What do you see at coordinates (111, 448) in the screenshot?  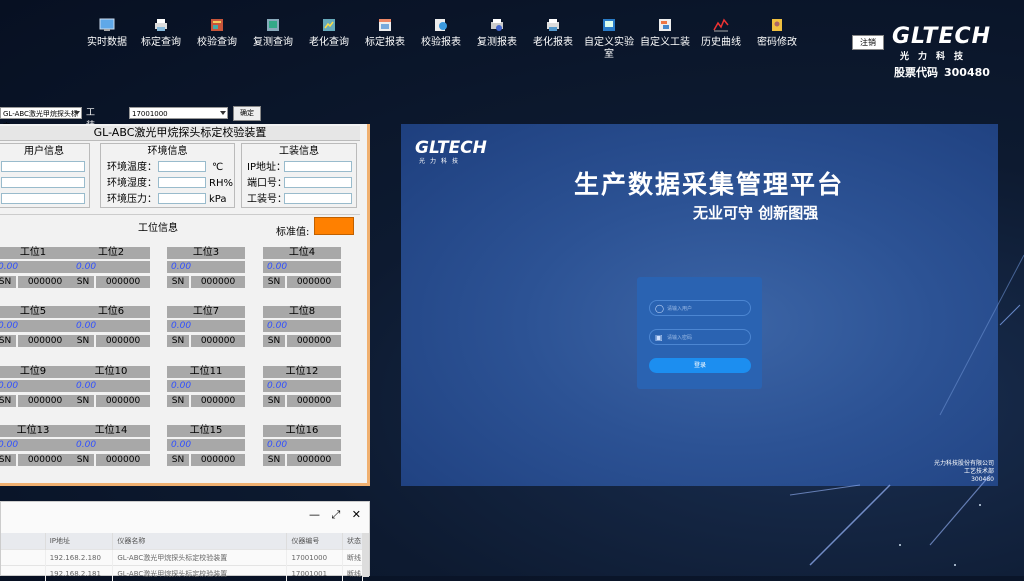 I see `station-card: 工位14 0.00 SN 000000` at bounding box center [111, 448].